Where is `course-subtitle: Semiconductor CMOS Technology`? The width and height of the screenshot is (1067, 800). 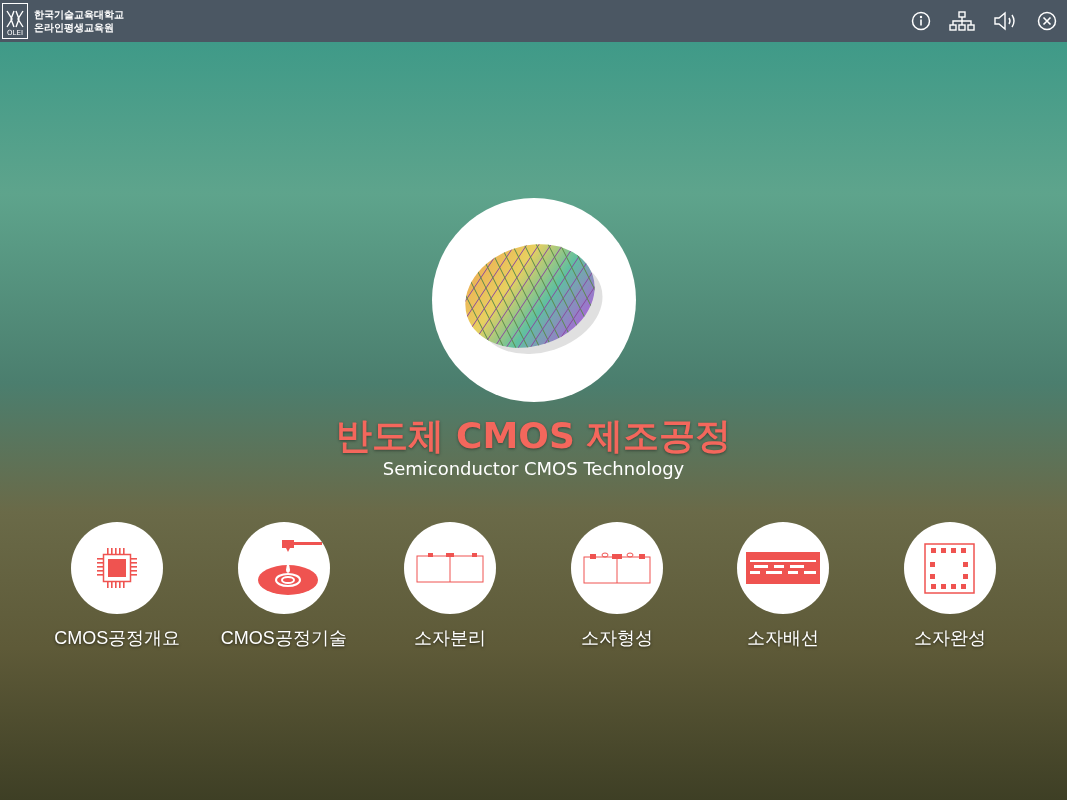 course-subtitle: Semiconductor CMOS Technology is located at coordinates (533, 469).